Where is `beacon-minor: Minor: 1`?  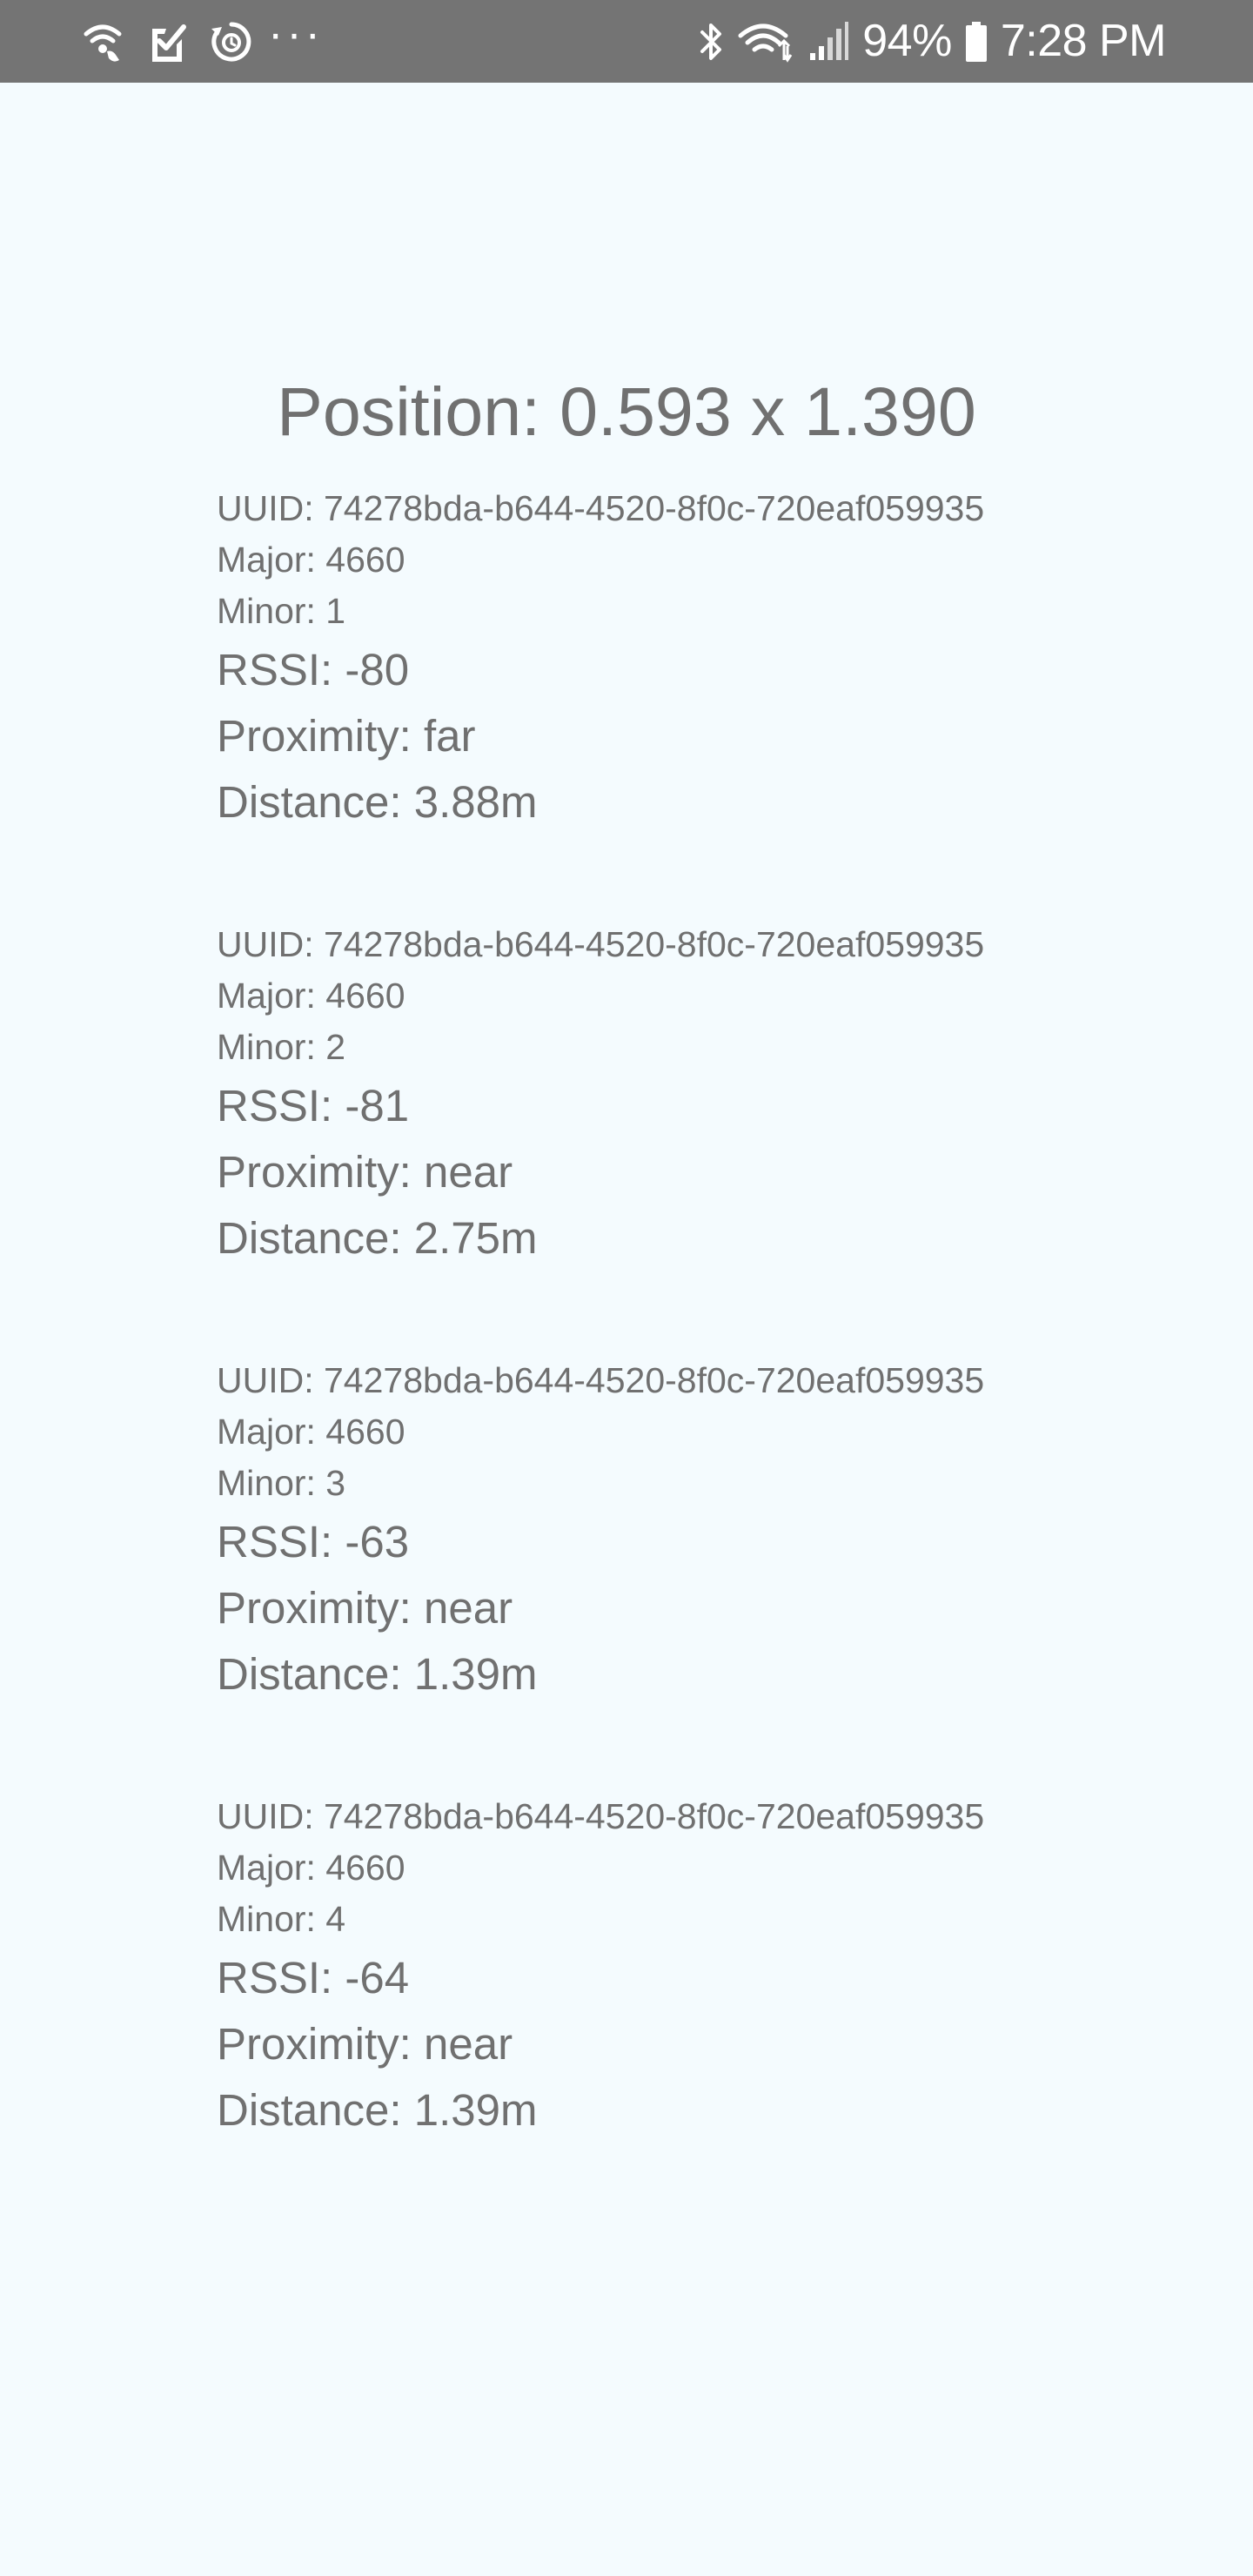 beacon-minor: Minor: 1 is located at coordinates (281, 611).